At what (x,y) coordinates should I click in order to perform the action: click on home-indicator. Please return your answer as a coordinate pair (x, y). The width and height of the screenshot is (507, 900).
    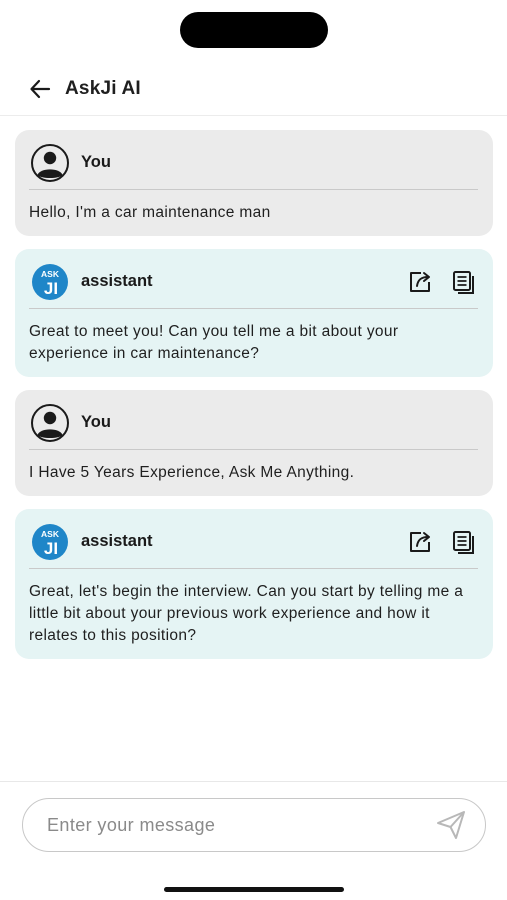
    Looking at the image, I should click on (254, 889).